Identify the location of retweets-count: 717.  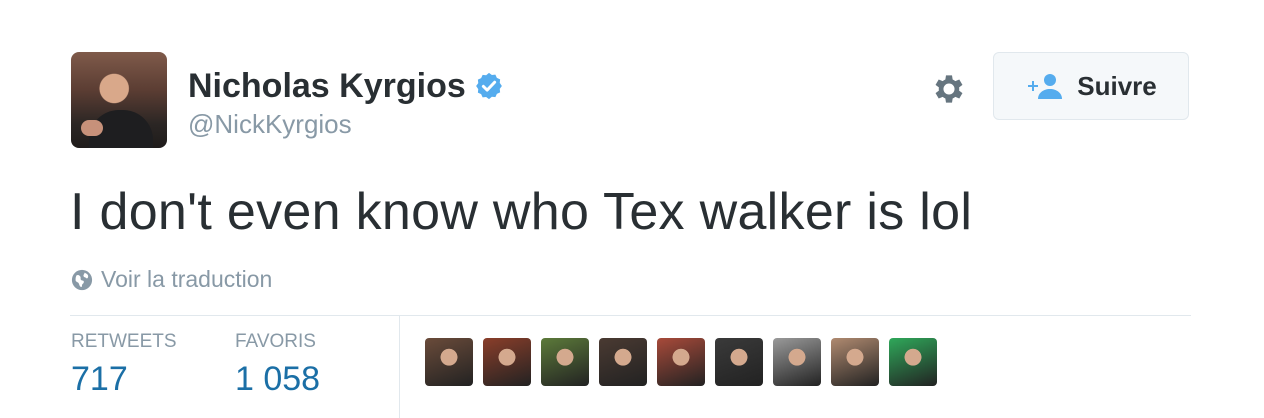
(99, 379).